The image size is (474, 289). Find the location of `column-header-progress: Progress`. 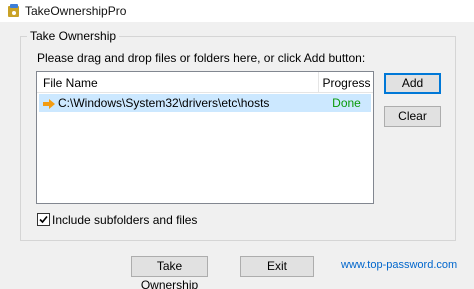

column-header-progress: Progress is located at coordinates (346, 83).